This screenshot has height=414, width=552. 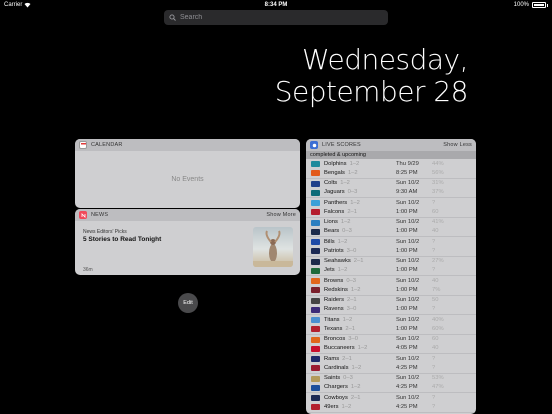 What do you see at coordinates (334, 211) in the screenshot?
I see `team-name-text: Falcons` at bounding box center [334, 211].